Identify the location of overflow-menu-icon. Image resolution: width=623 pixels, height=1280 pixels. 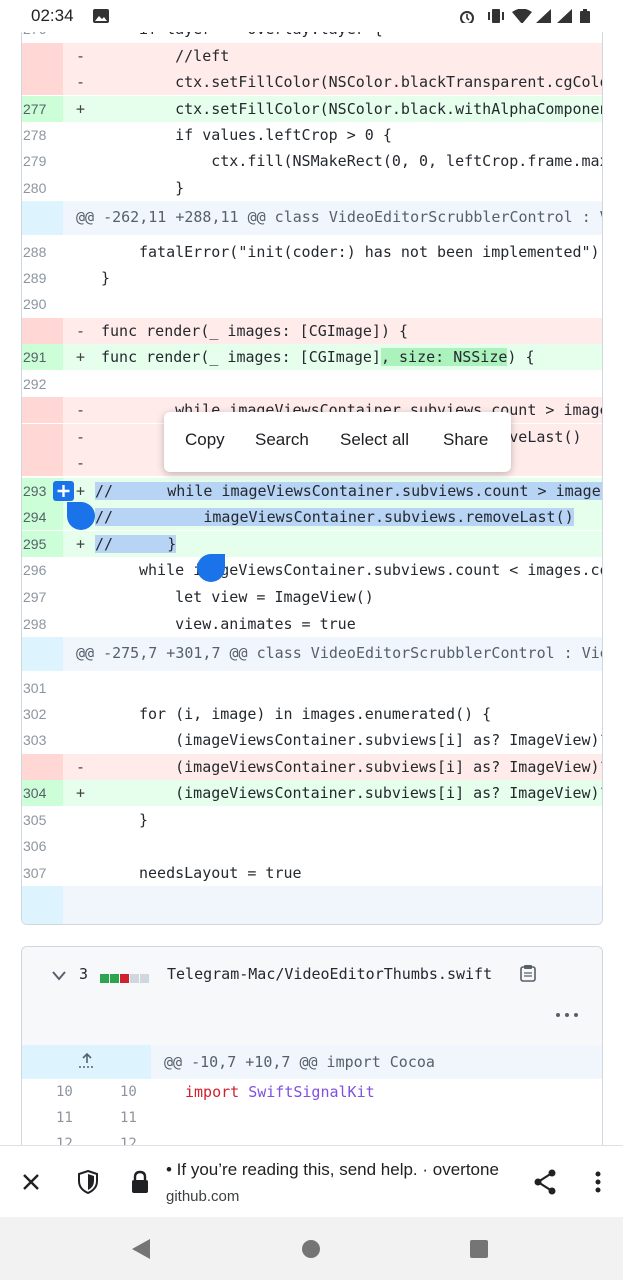
(598, 1182).